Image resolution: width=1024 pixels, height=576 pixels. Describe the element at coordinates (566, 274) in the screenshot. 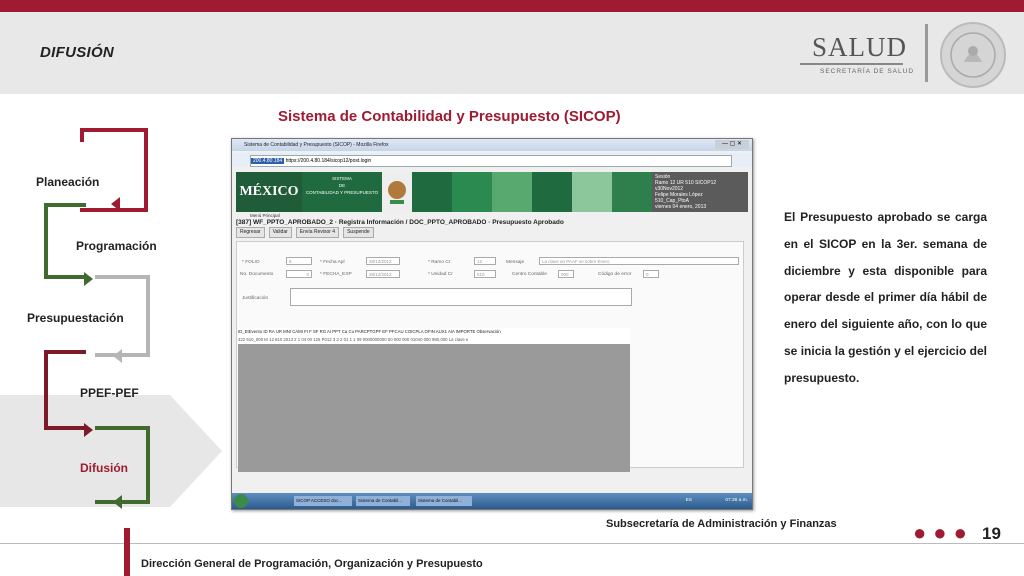

I see `centro-contable-field: 000` at that location.